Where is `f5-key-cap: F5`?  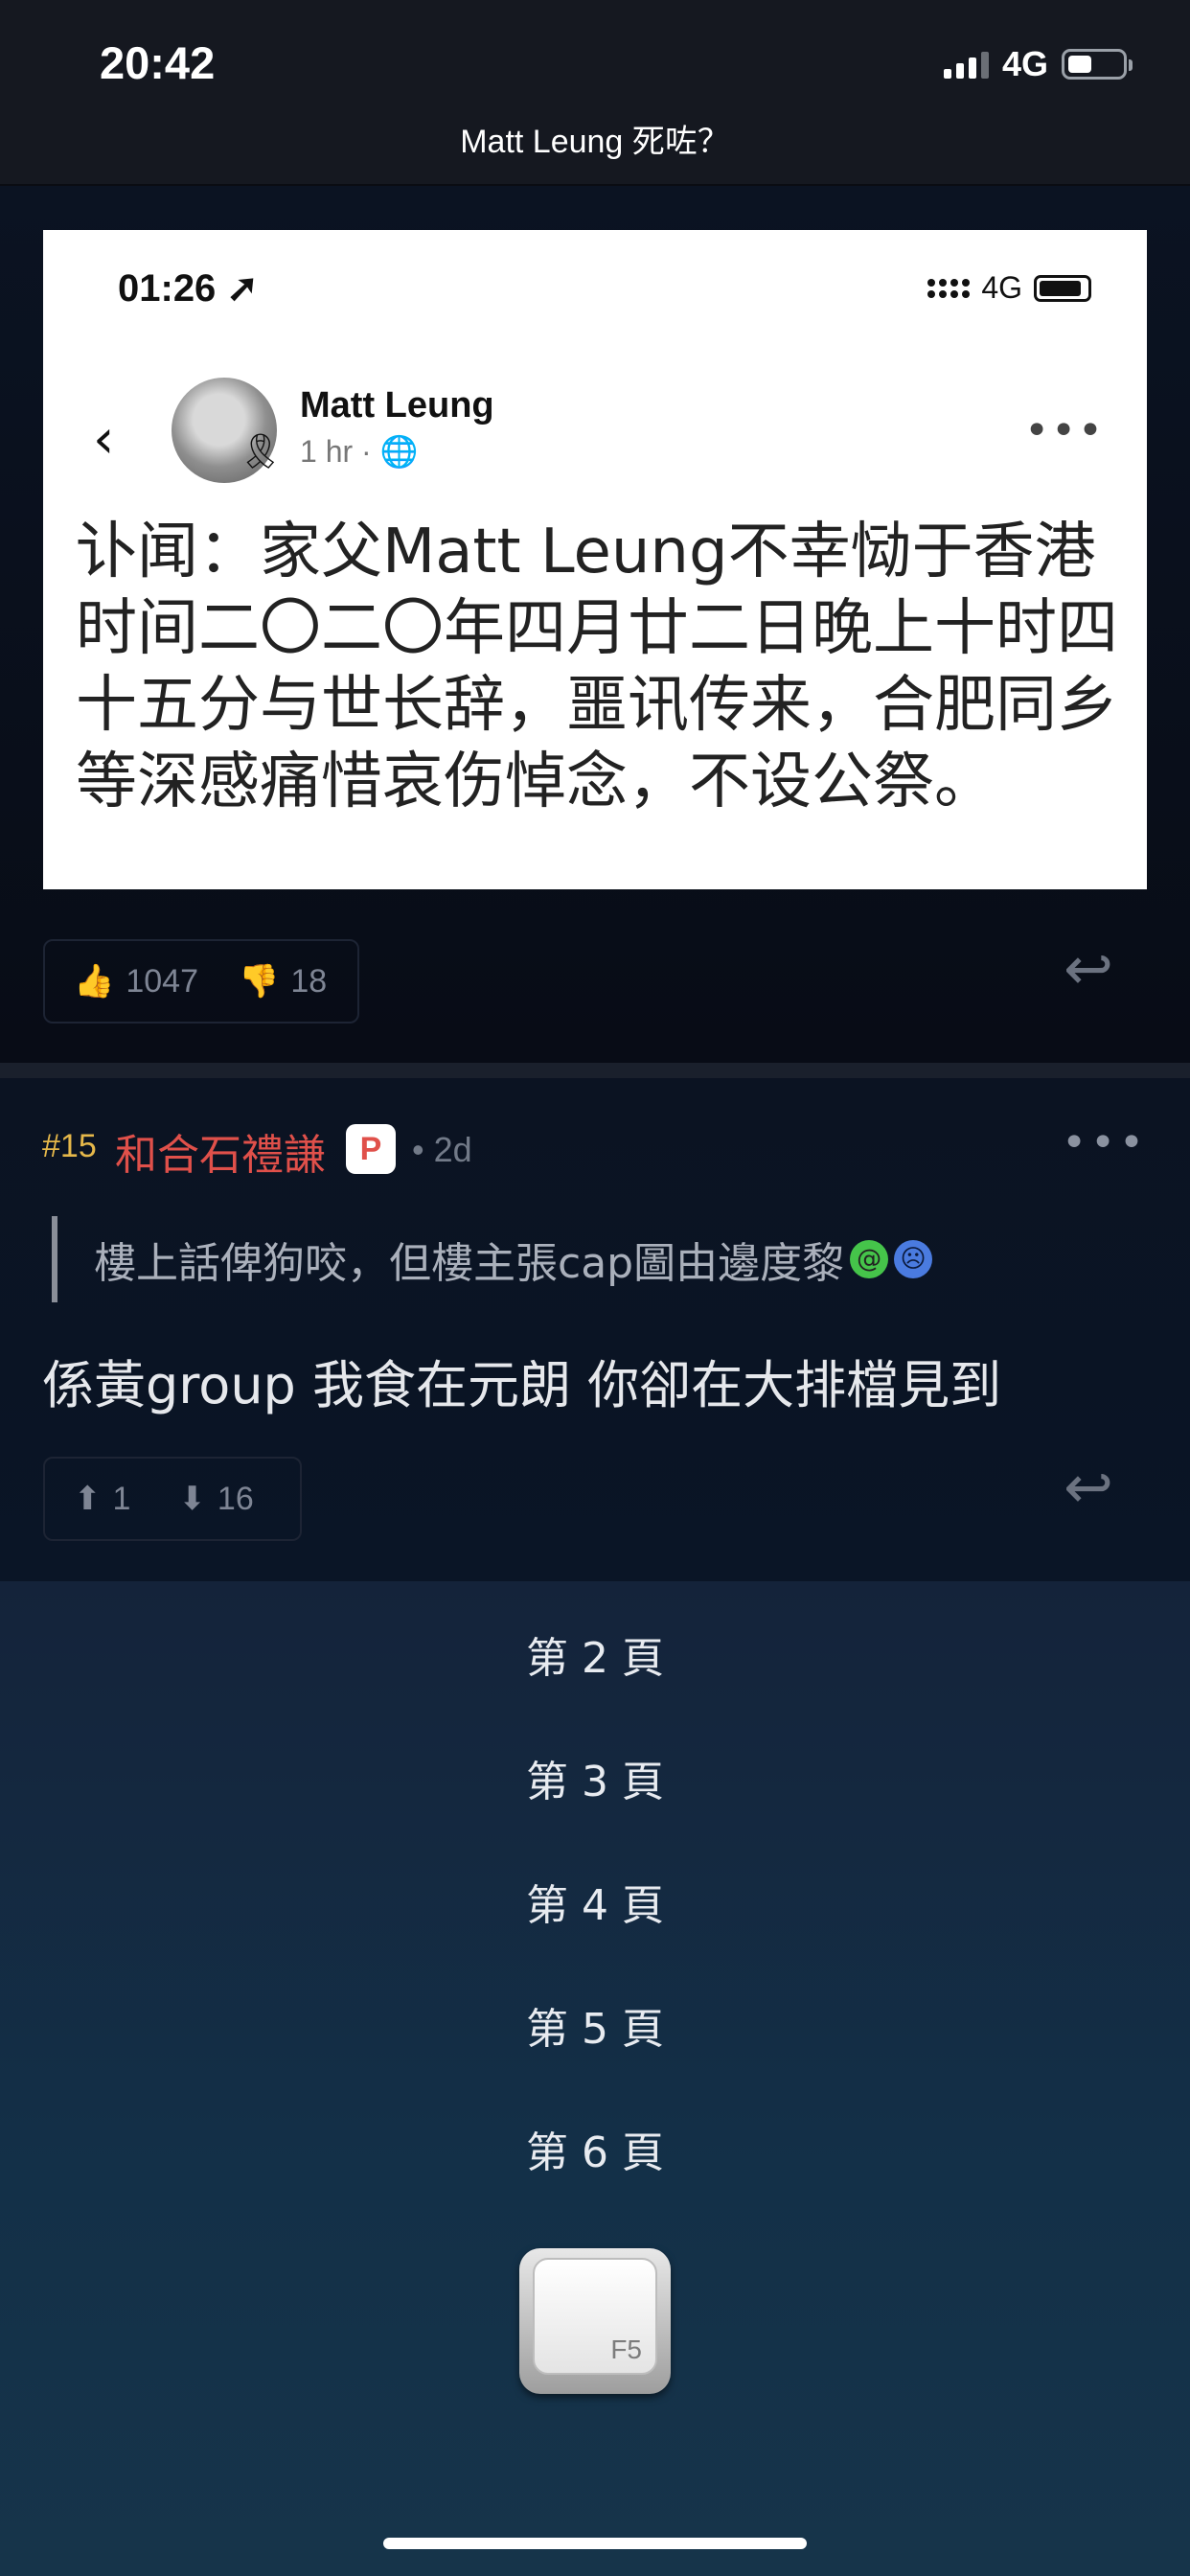 f5-key-cap: F5 is located at coordinates (595, 2317).